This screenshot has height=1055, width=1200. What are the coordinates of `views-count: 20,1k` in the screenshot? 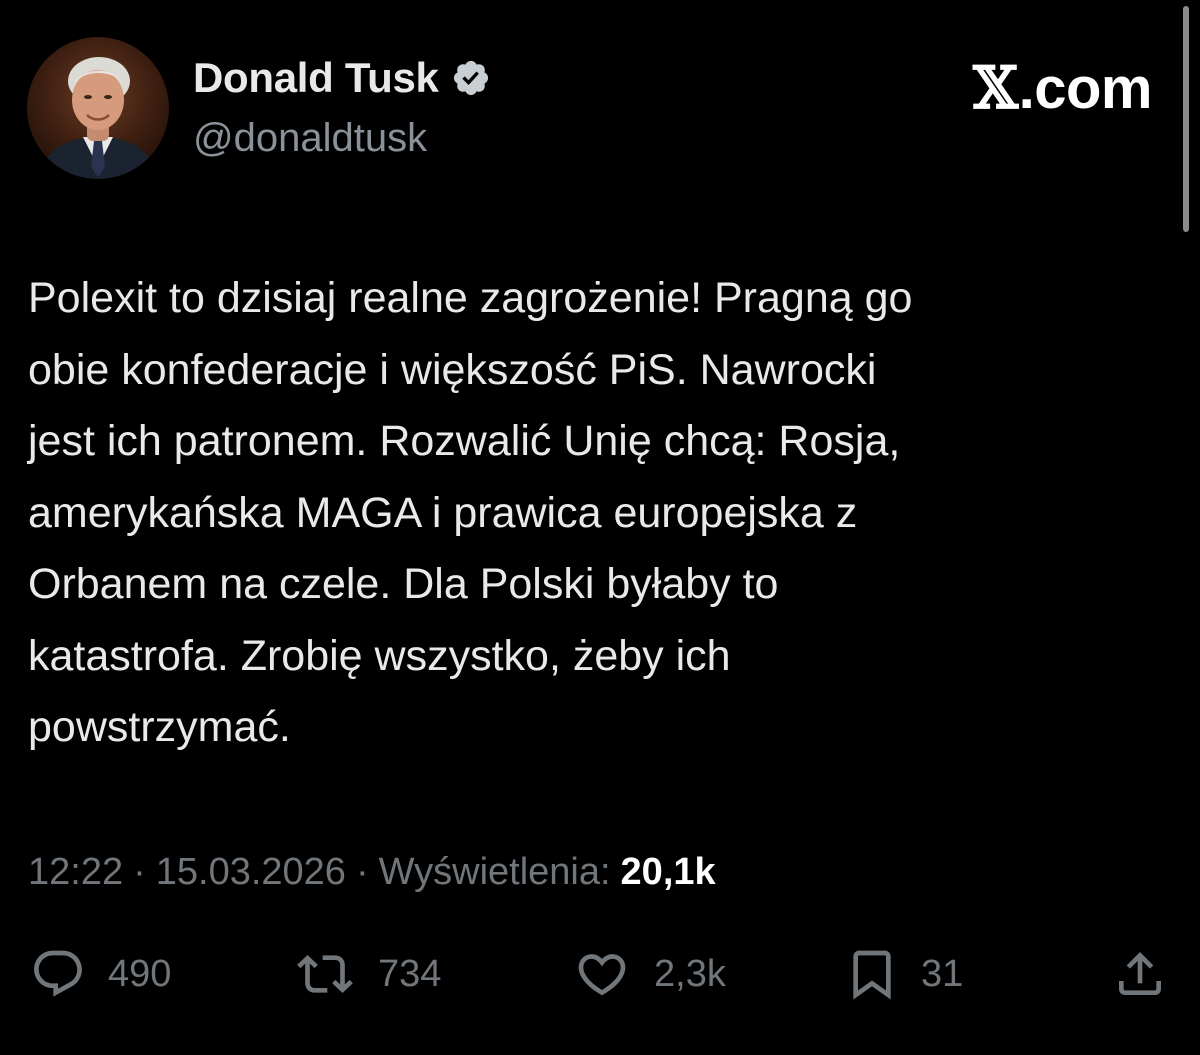 It's located at (668, 871).